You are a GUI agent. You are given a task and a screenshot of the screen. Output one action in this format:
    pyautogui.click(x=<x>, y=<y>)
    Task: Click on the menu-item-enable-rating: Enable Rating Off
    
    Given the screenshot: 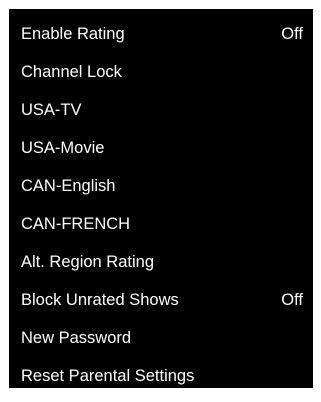 What is the action you would take?
    pyautogui.click(x=161, y=41)
    